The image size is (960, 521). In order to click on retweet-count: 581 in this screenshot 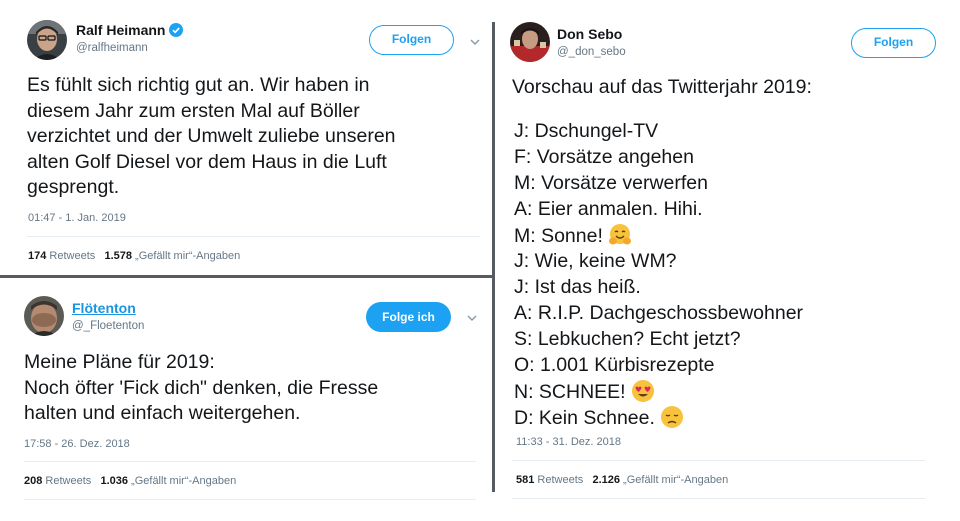, I will do `click(525, 480)`.